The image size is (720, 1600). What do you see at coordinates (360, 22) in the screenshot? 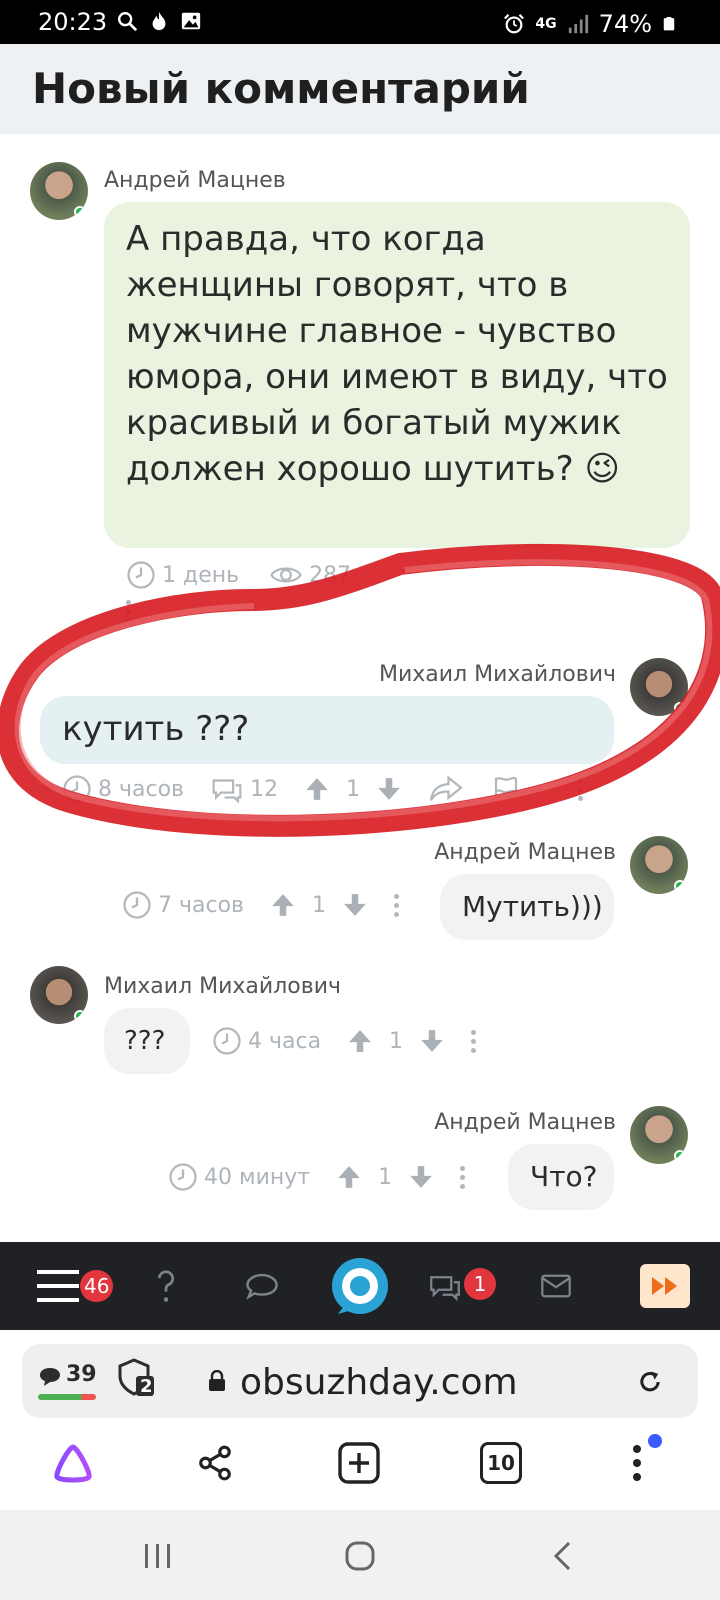
I see `status-bar: 20:23 4G 74%` at bounding box center [360, 22].